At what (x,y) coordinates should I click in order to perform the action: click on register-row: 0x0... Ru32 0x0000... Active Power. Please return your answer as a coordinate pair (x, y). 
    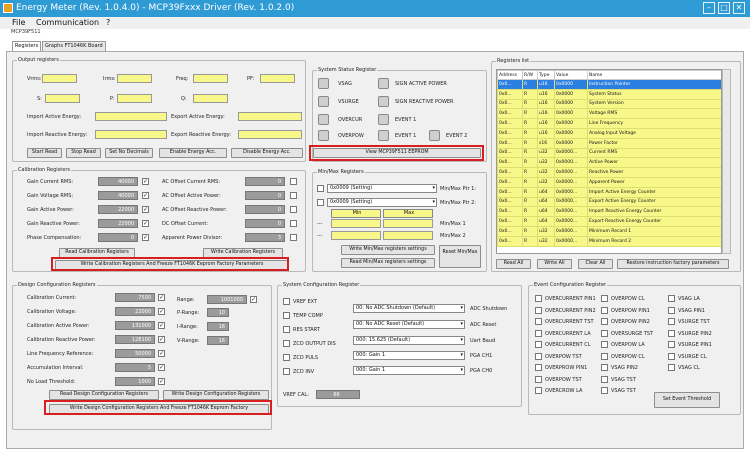
    Looking at the image, I should click on (609, 163).